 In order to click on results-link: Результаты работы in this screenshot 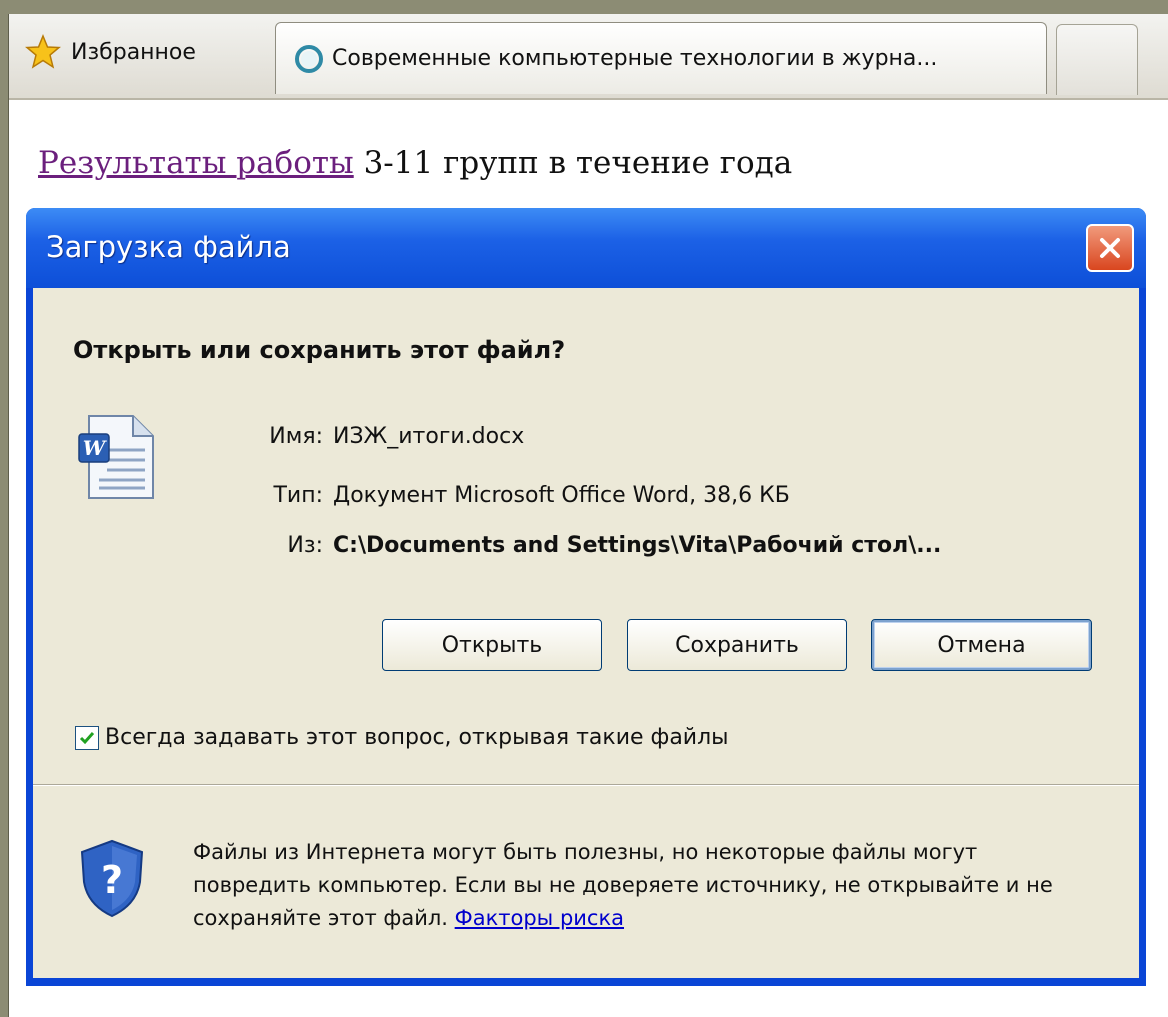, I will do `click(196, 163)`.